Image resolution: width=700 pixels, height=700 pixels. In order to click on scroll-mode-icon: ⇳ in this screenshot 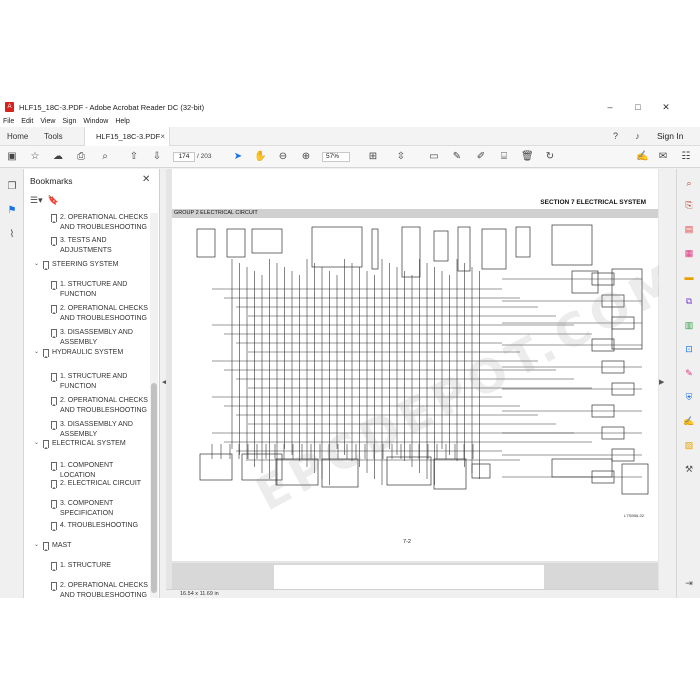, I will do `click(401, 157)`.